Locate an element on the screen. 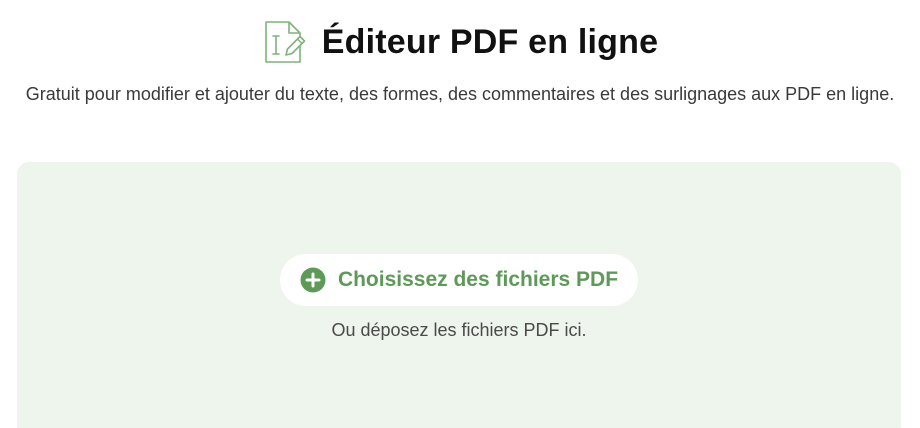 The image size is (920, 428). choose-files-button: Choisissez des fichiers PDF is located at coordinates (459, 280).